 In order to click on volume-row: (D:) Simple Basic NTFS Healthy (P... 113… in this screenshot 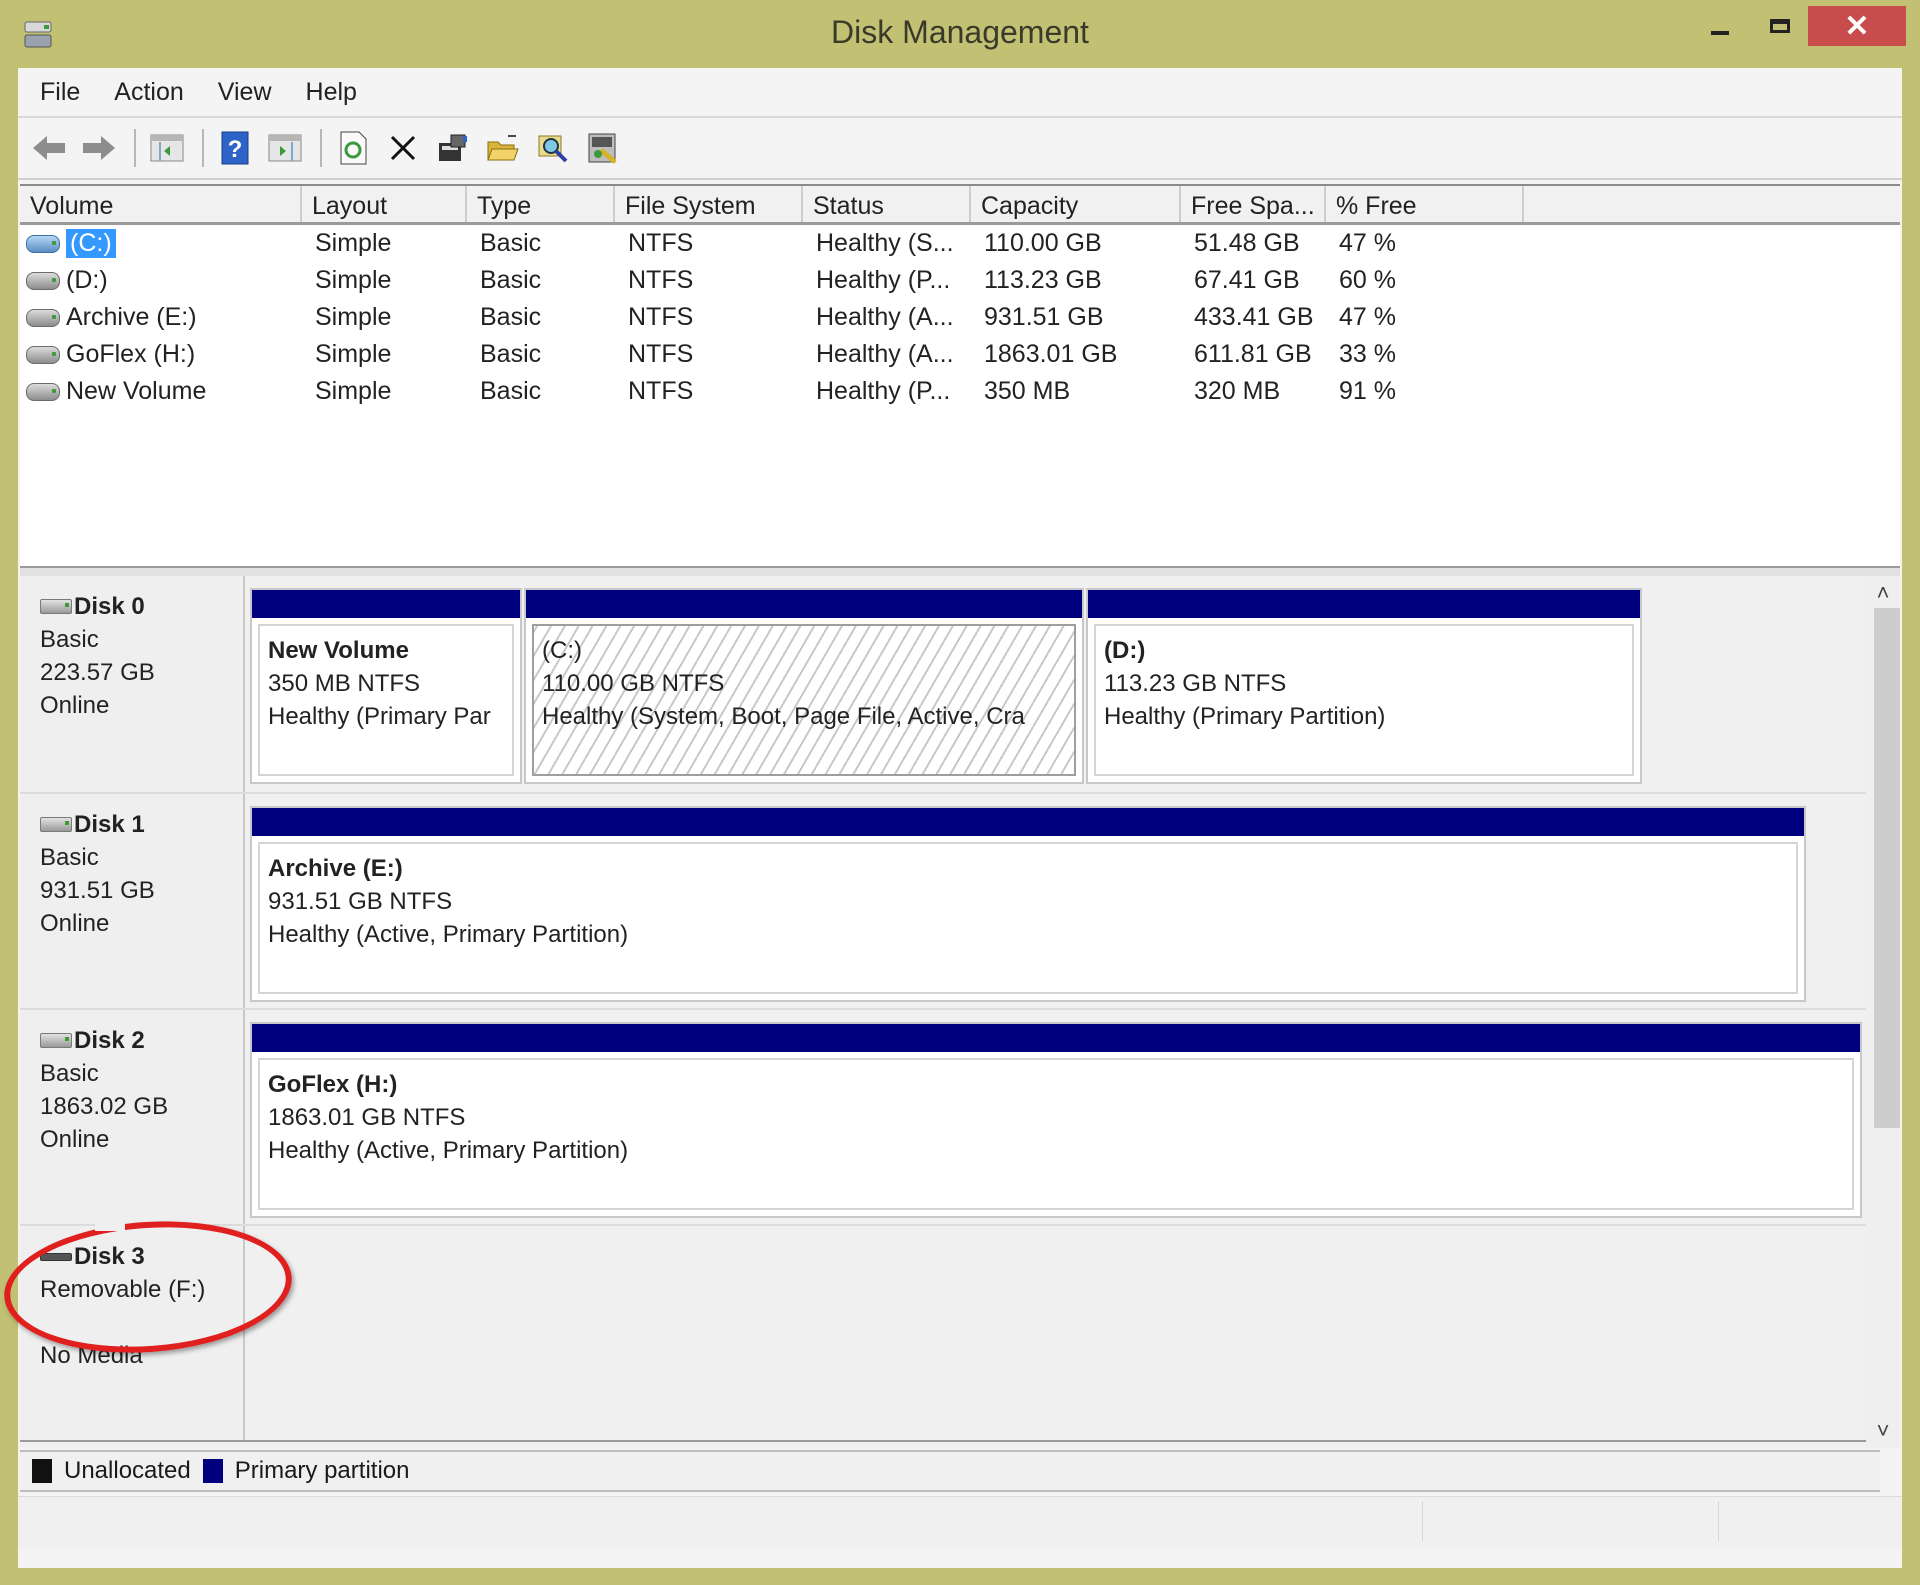, I will do `click(960, 280)`.